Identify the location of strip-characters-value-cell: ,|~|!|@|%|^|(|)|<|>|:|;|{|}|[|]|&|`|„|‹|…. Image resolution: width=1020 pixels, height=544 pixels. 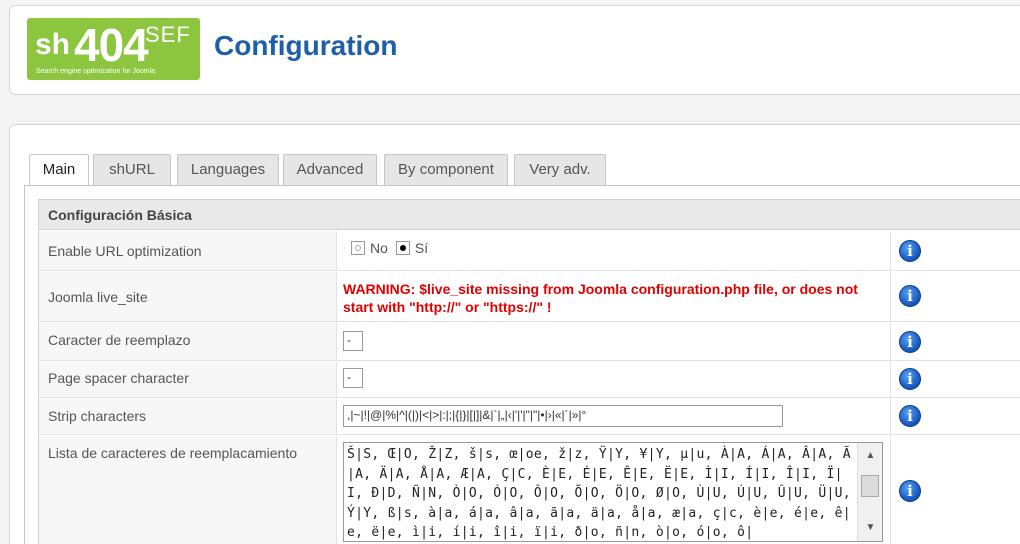
(613, 416).